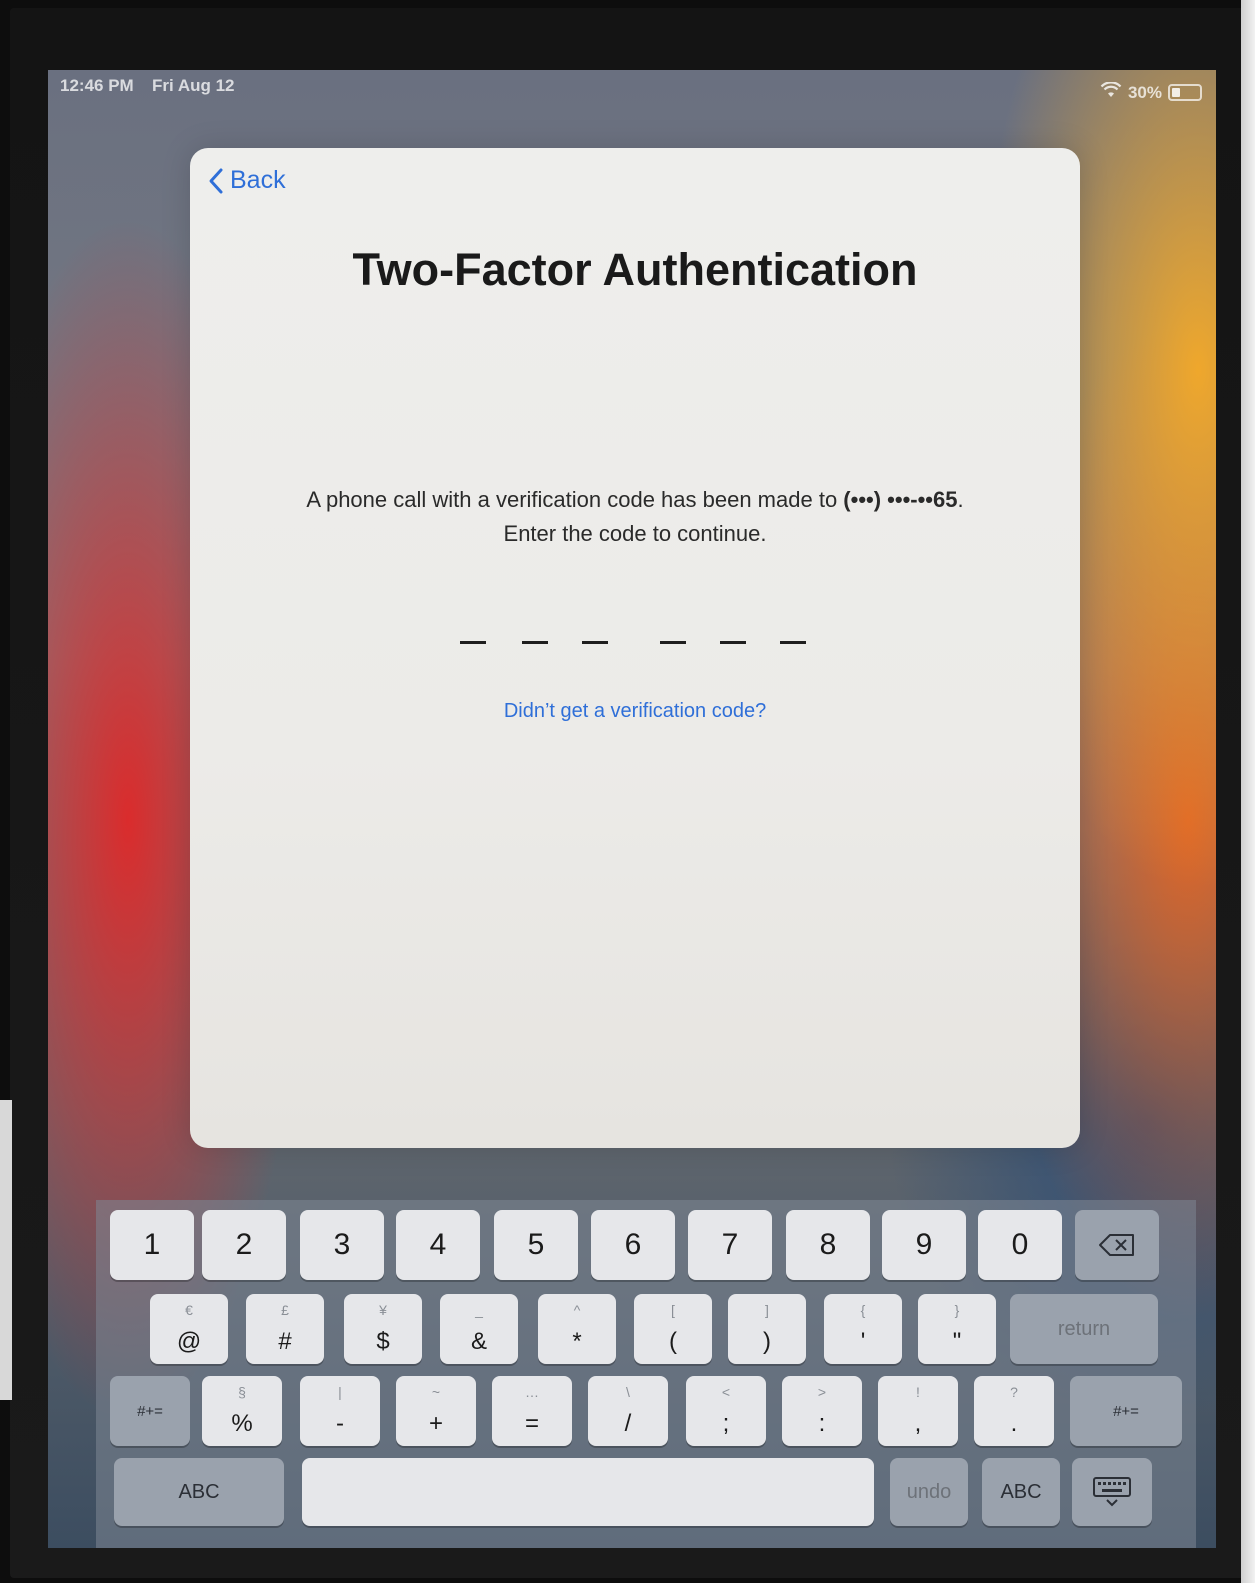 This screenshot has width=1255, height=1583. I want to click on message-line2: Enter the code to continue., so click(635, 533).